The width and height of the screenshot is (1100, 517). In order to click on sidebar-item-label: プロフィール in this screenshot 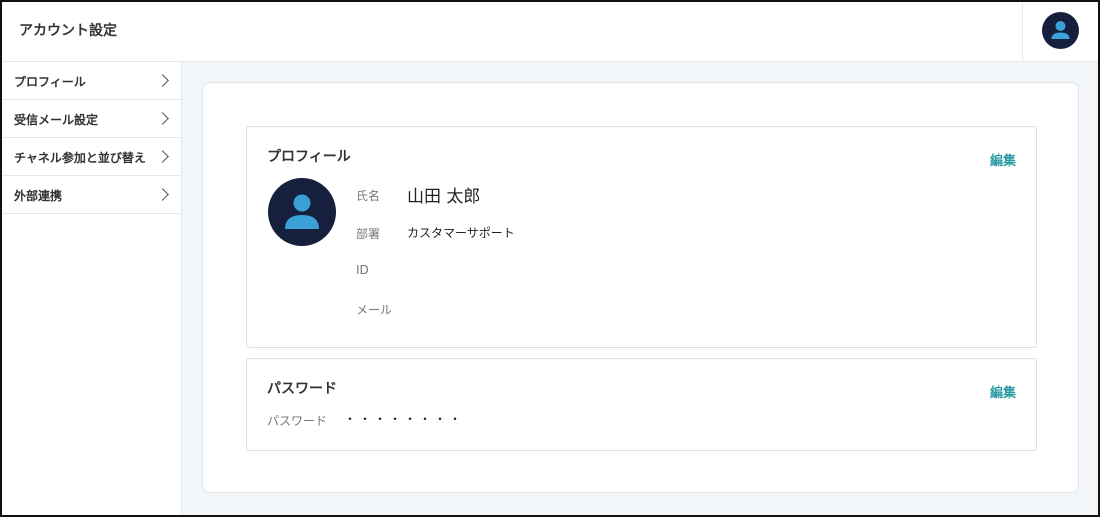, I will do `click(50, 82)`.